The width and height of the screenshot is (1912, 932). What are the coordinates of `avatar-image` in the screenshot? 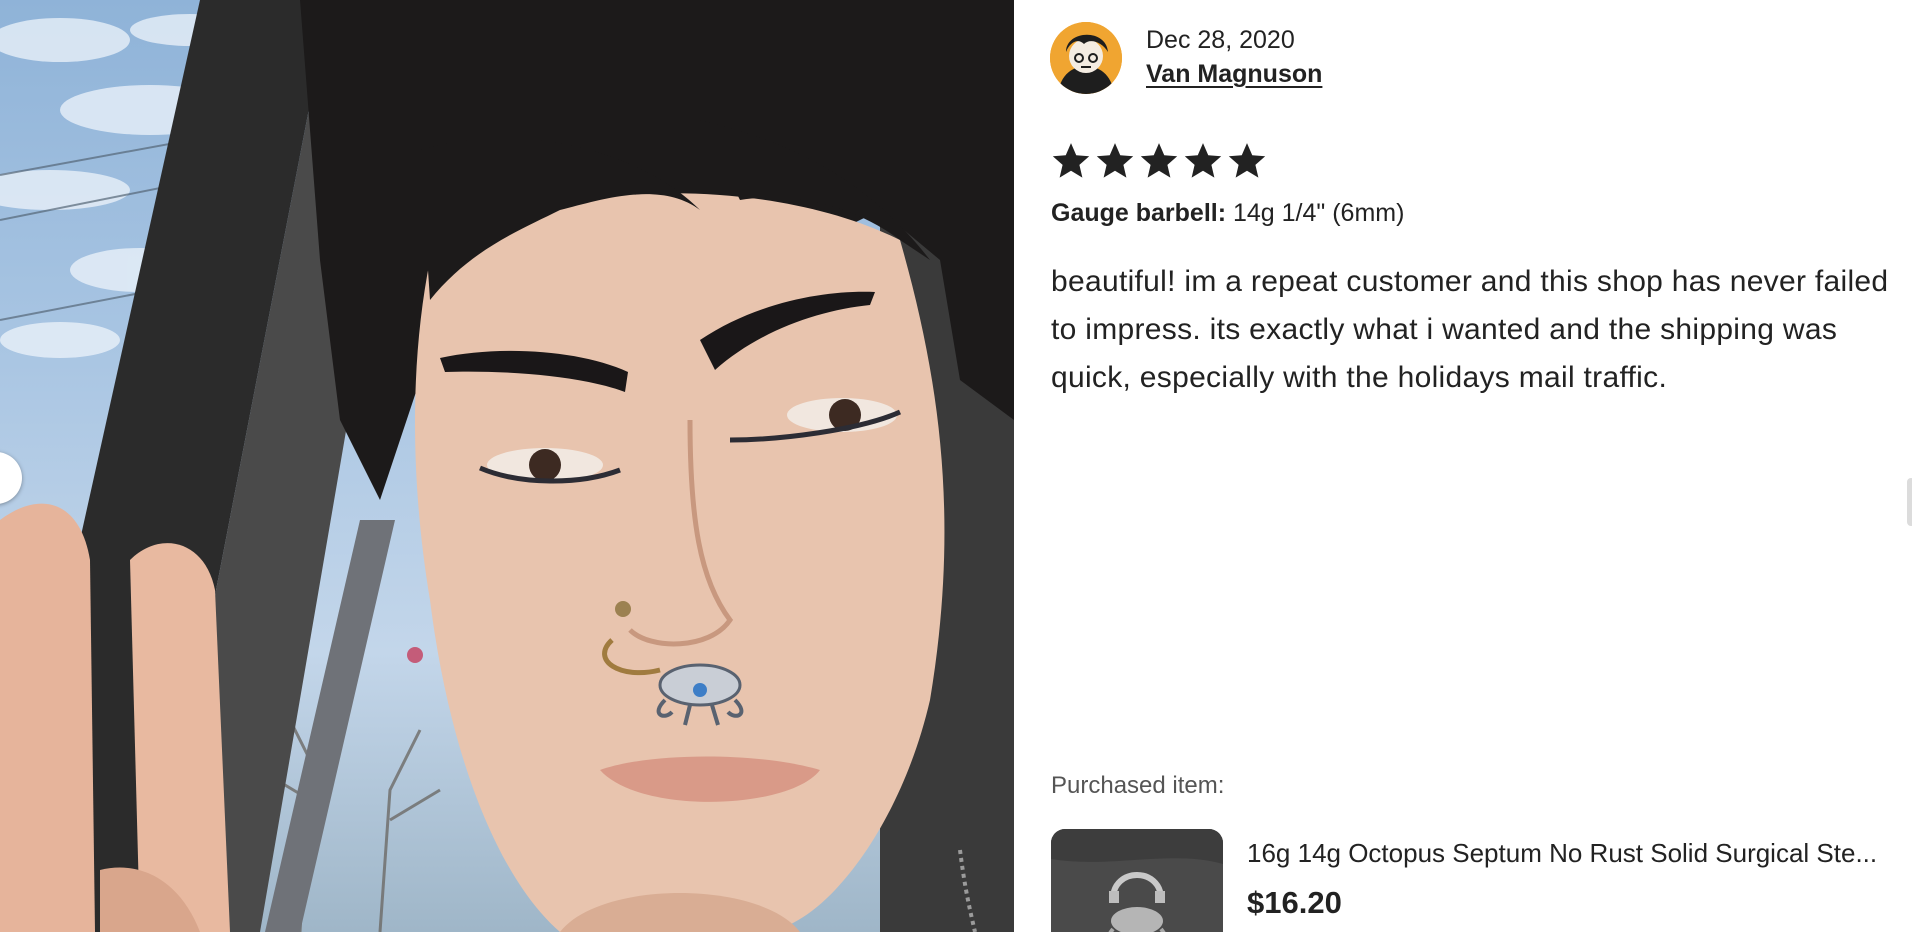 It's located at (1086, 58).